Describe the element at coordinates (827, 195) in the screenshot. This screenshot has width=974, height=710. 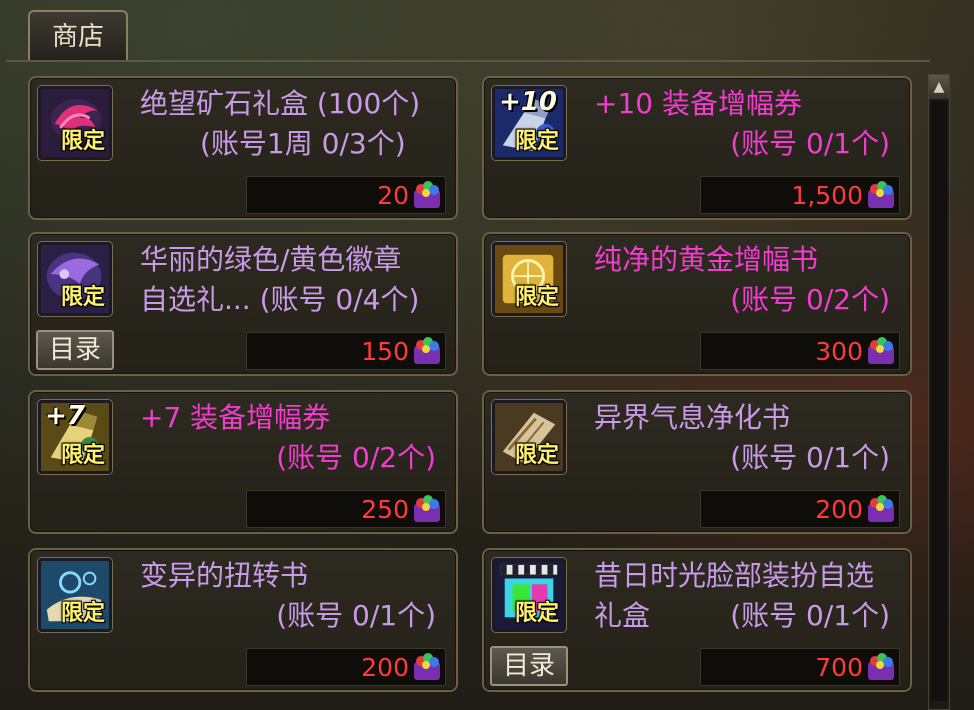
I see `item-price: 1,500` at that location.